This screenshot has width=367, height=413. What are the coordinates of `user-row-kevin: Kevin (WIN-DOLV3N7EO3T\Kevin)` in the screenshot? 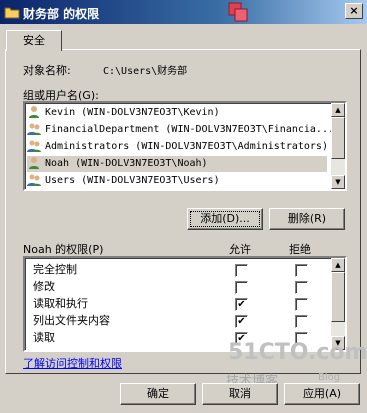 It's located at (177, 113).